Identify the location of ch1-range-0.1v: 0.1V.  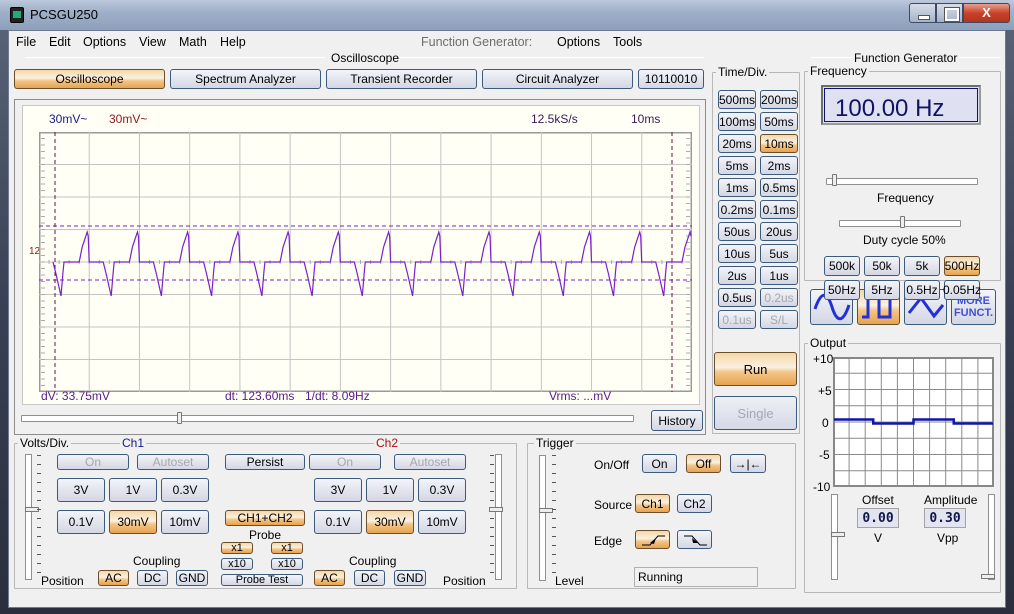
(81, 522).